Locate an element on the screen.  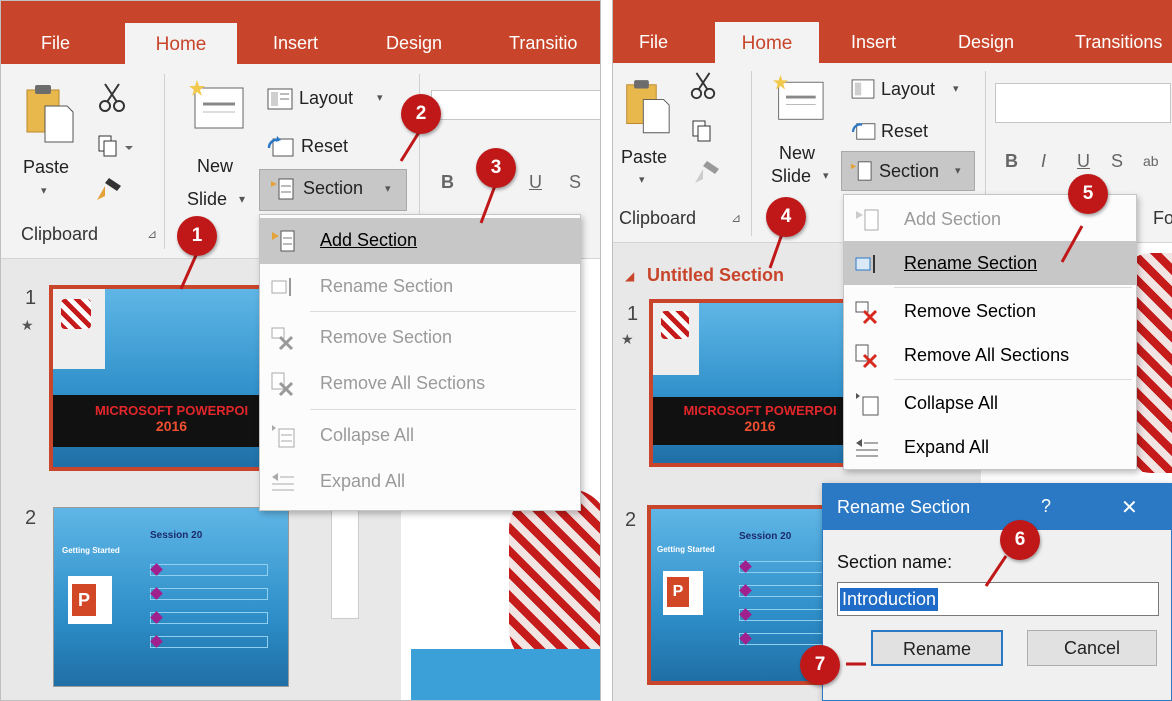
step-badge-7: 7 is located at coordinates (820, 665).